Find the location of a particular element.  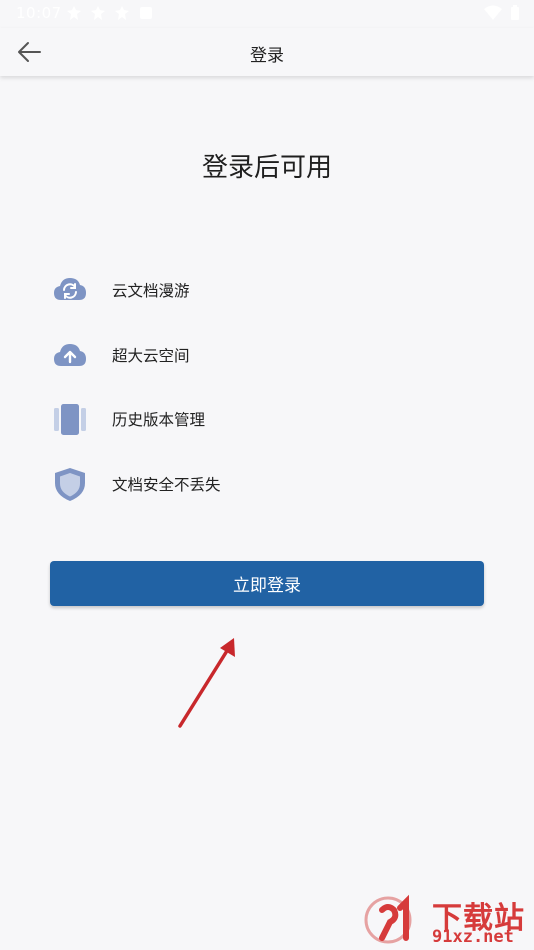

system-icons is located at coordinates (502, 13).